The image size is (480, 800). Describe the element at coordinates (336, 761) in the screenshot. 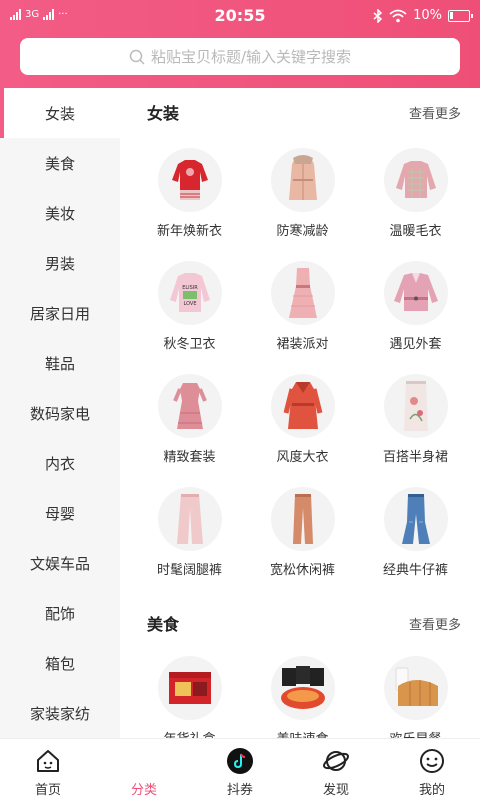

I see `planet-icon` at that location.